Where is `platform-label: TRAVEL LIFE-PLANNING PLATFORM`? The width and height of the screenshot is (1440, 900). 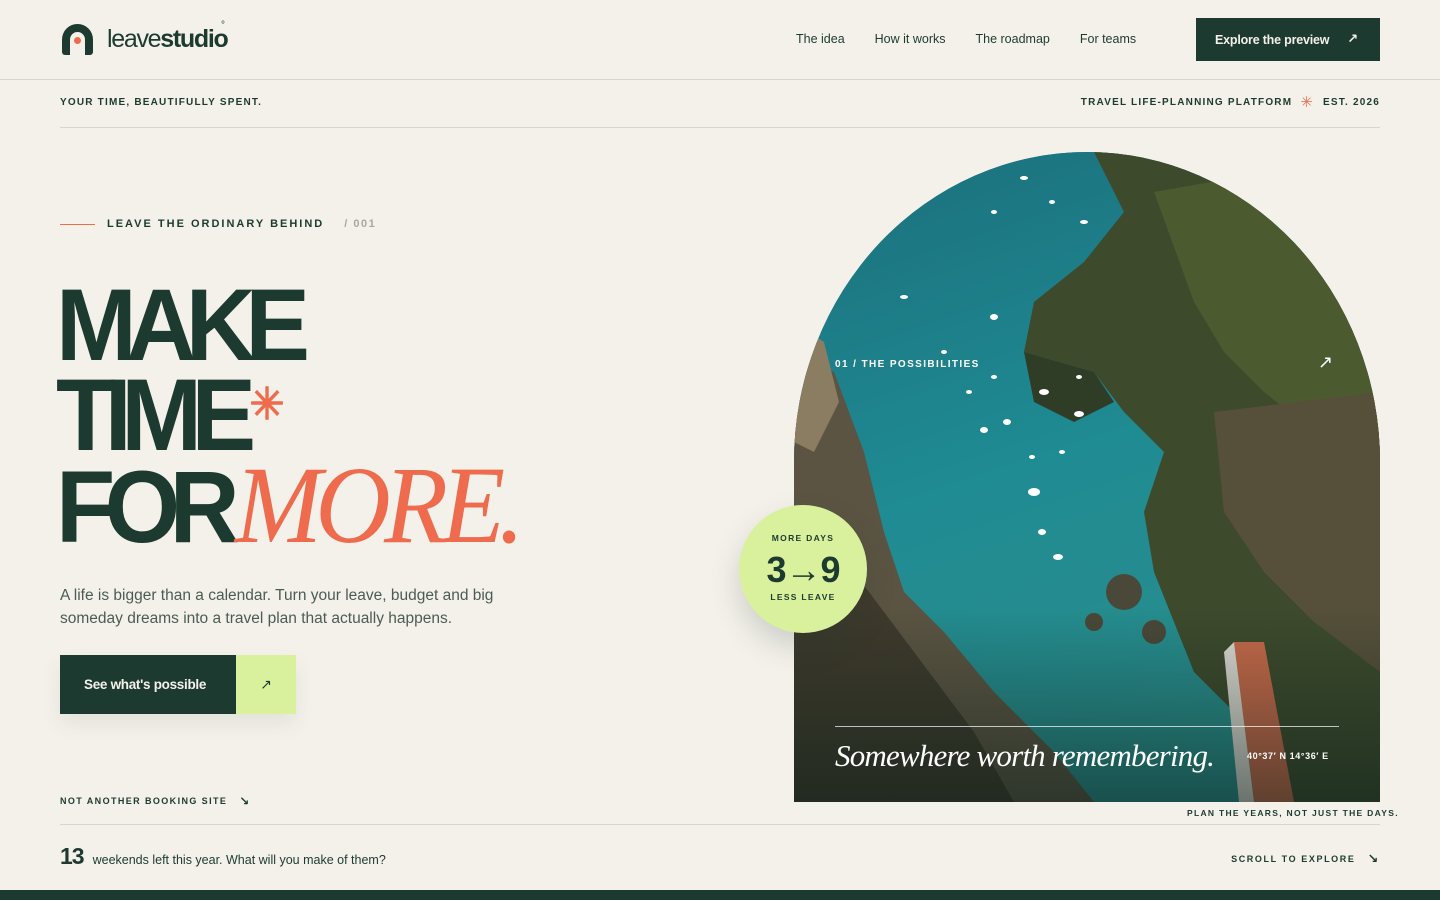
platform-label: TRAVEL LIFE-PLANNING PLATFORM is located at coordinates (1186, 102).